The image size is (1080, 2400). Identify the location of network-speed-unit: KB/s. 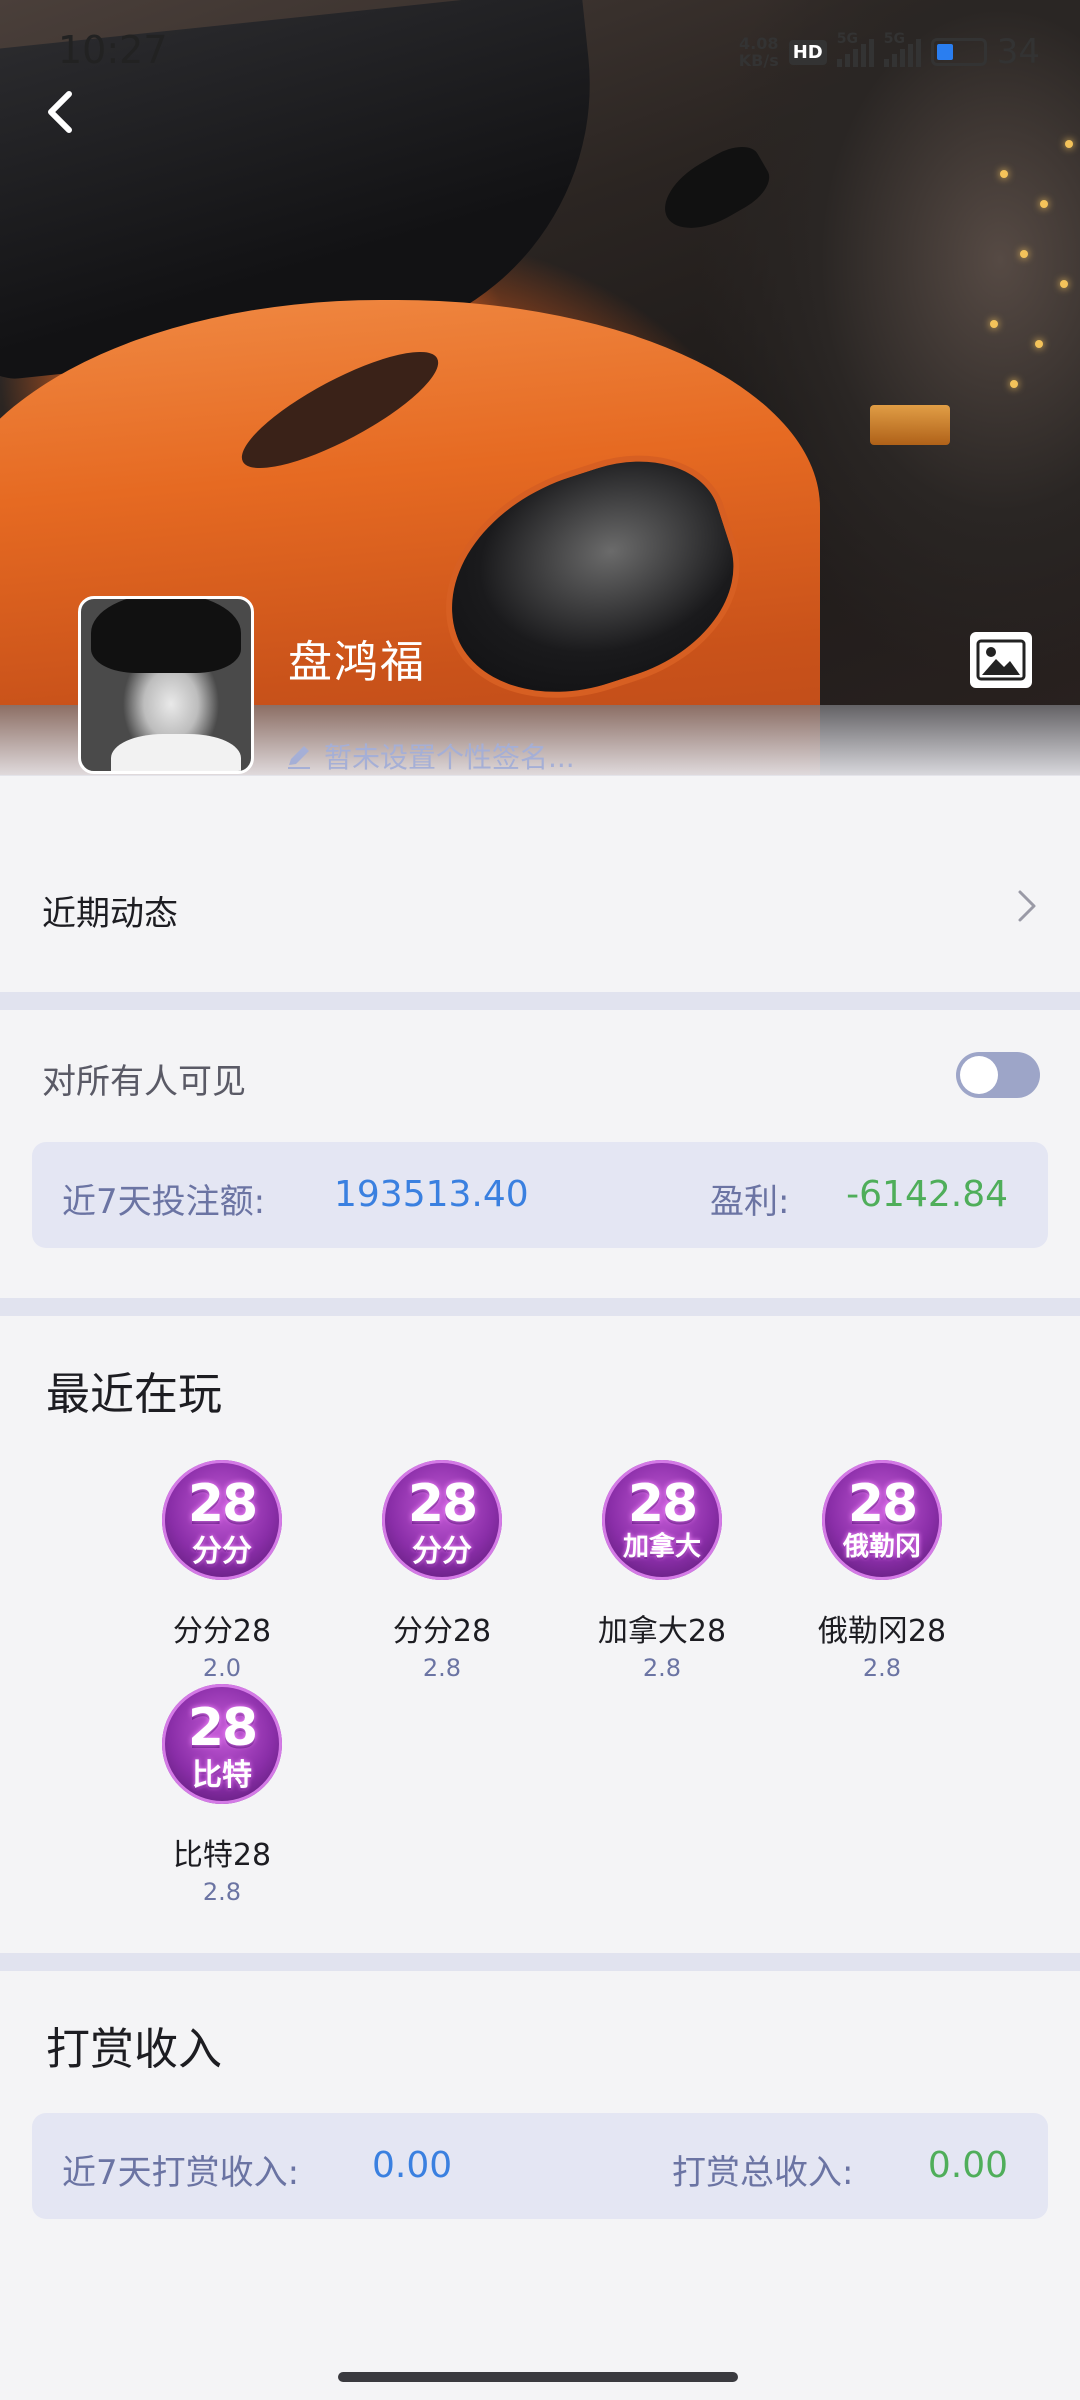
(758, 60).